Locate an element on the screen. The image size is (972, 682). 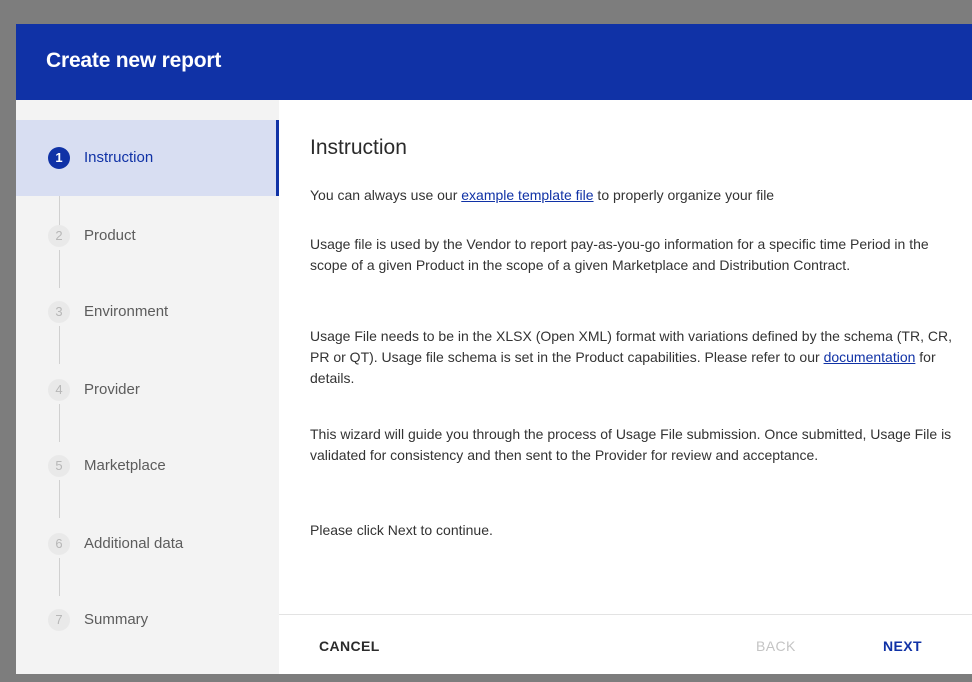
step-label: Provider is located at coordinates (112, 389).